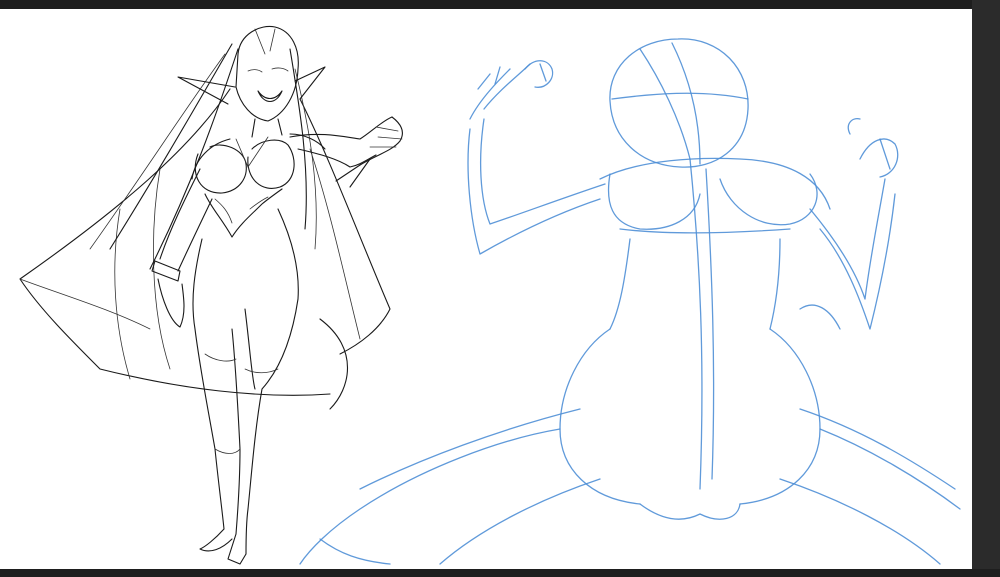  I want to click on top-toolbar-edge, so click(500, 4).